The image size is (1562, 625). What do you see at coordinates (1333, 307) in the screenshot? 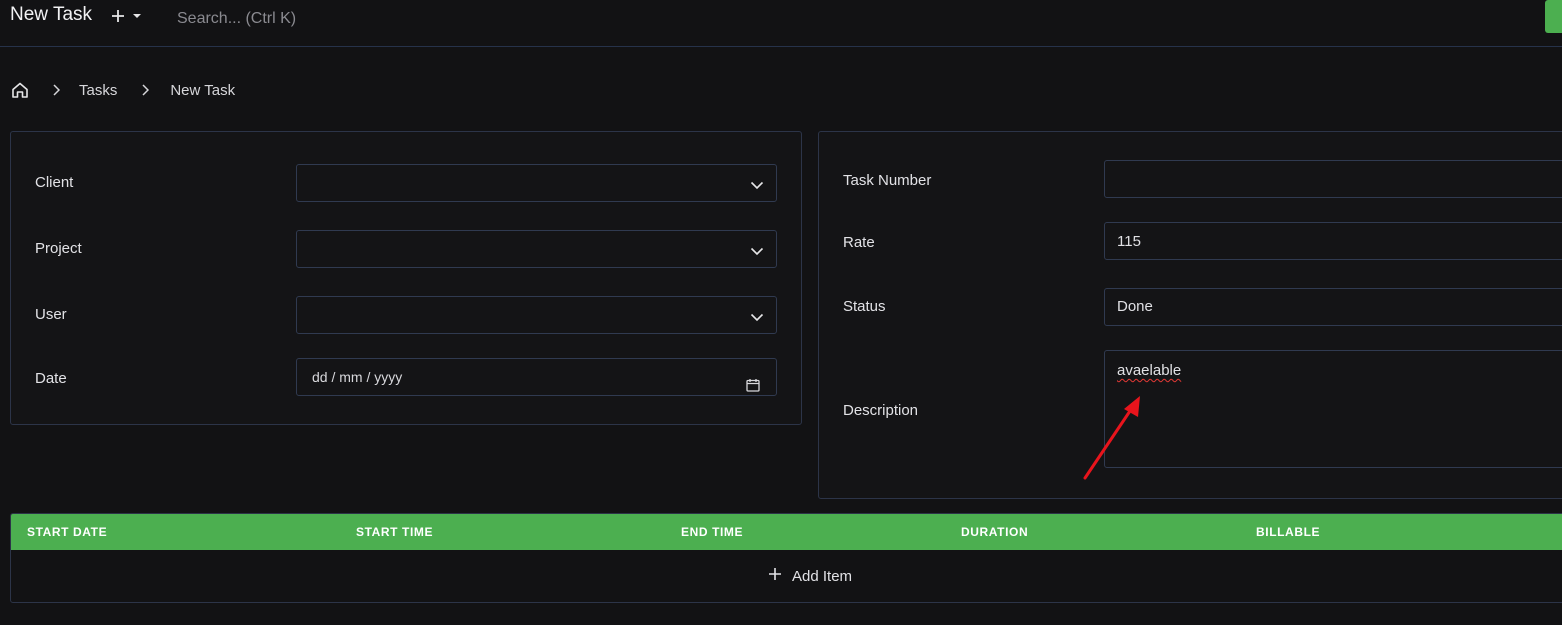
I see `status-select: Done` at bounding box center [1333, 307].